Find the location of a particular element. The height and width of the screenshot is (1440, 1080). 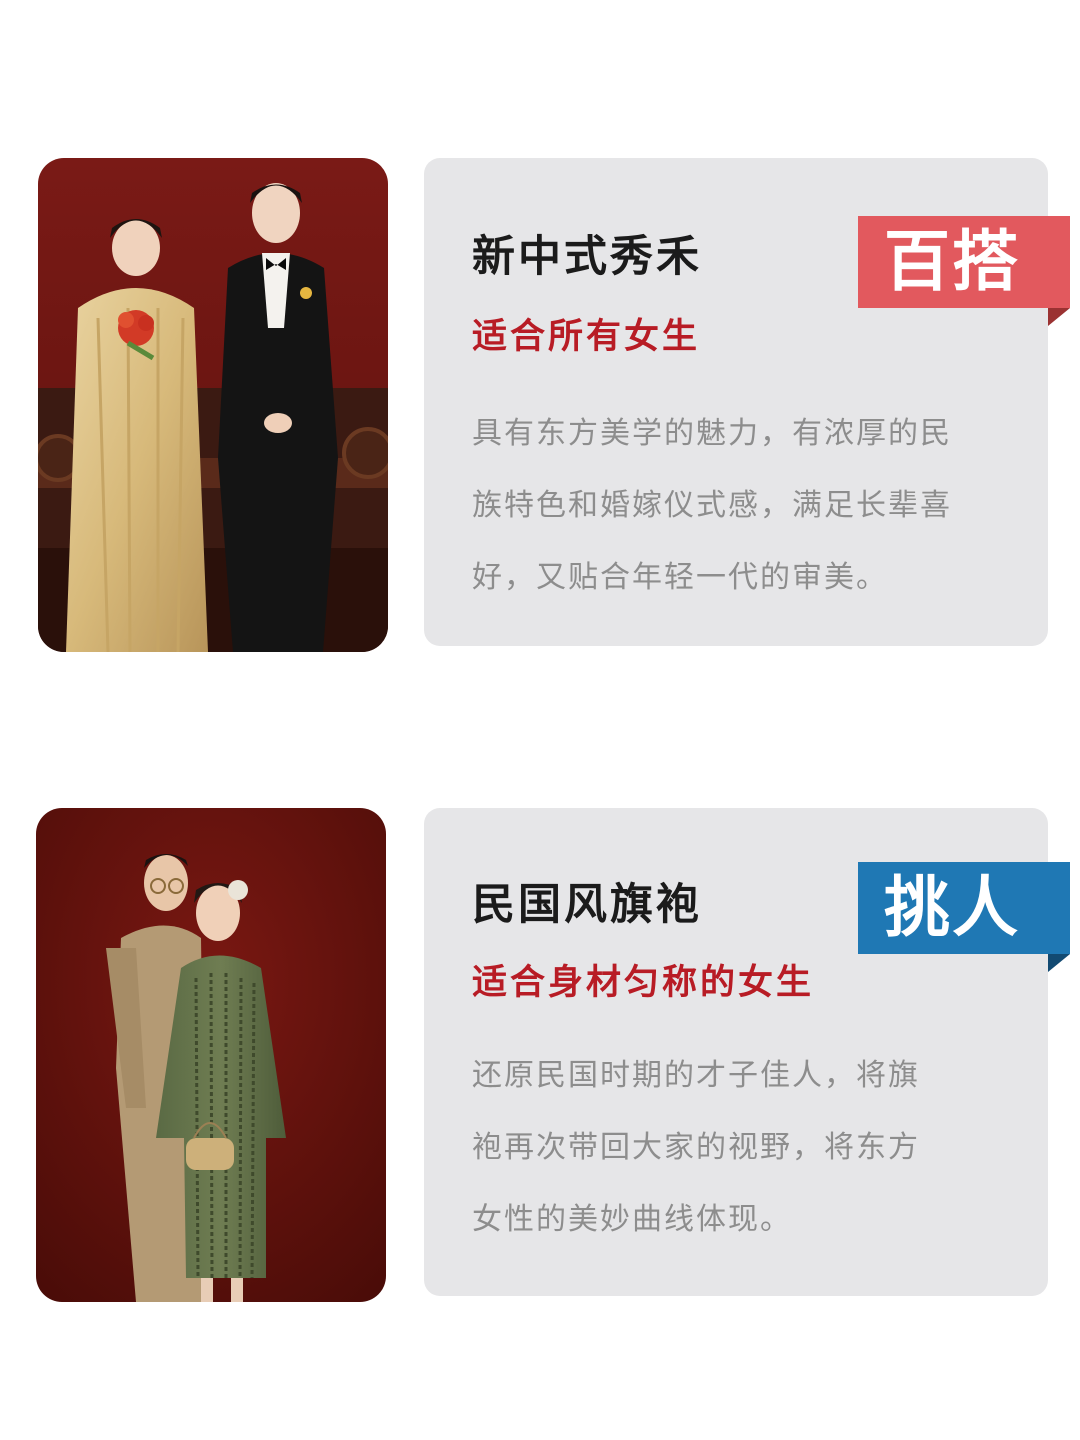

tag-badge: 挑人 is located at coordinates (964, 917).